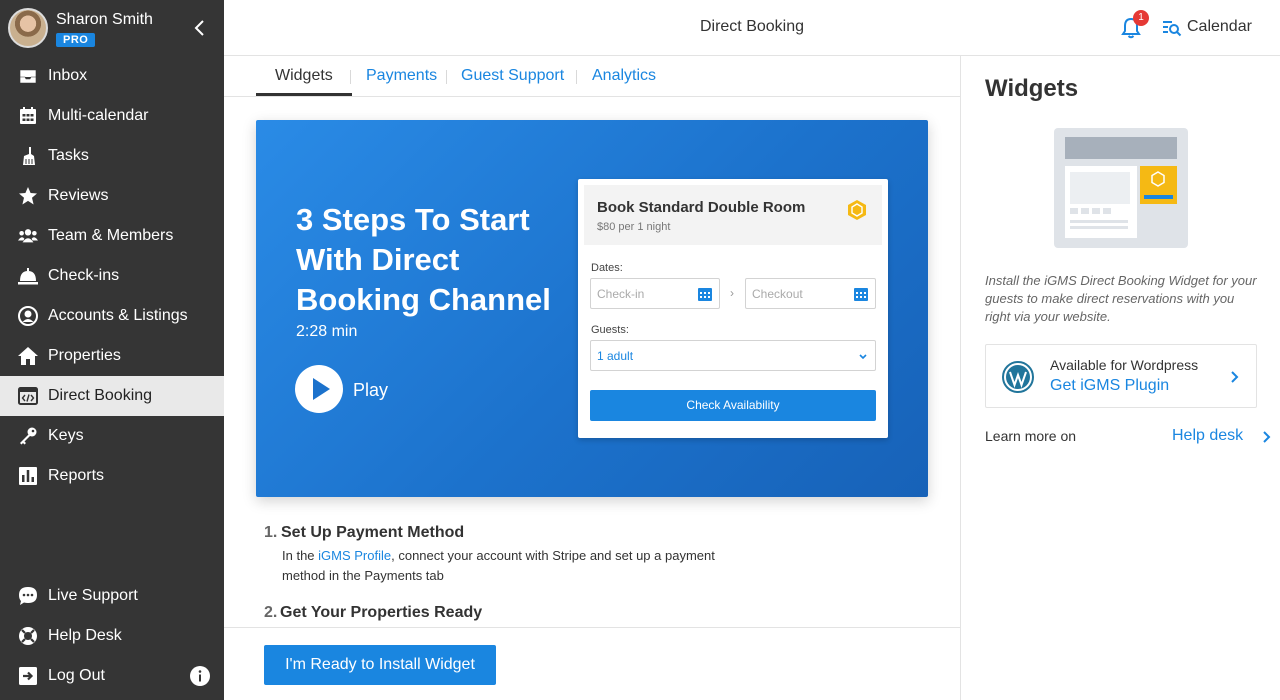 This screenshot has width=1280, height=700. What do you see at coordinates (401, 76) in the screenshot?
I see `tab-payments: Payments` at bounding box center [401, 76].